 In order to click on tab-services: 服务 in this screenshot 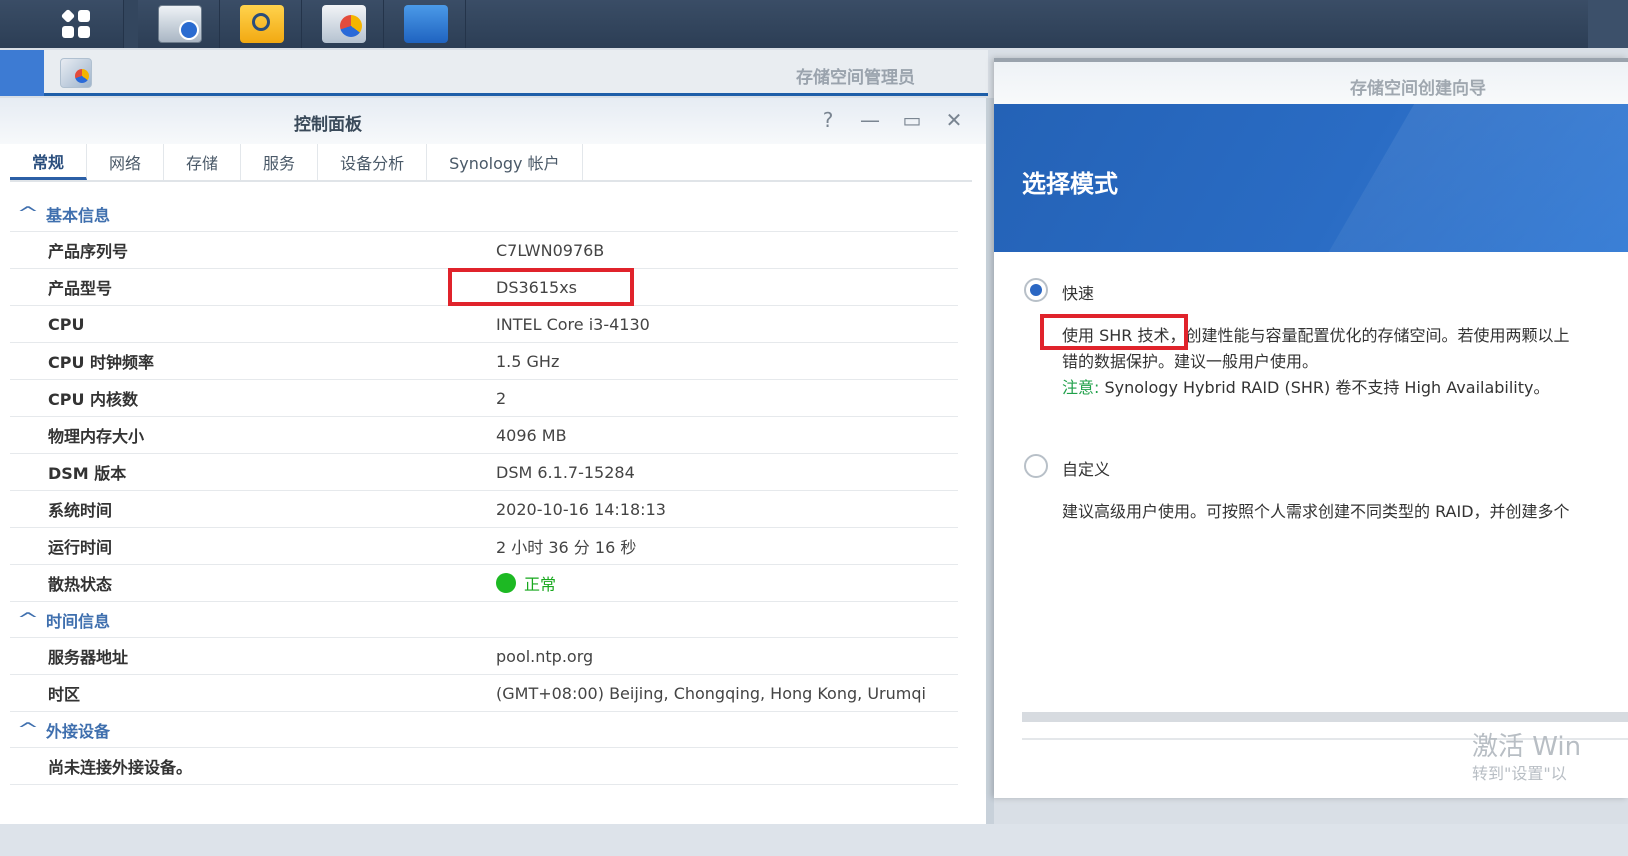, I will do `click(280, 162)`.